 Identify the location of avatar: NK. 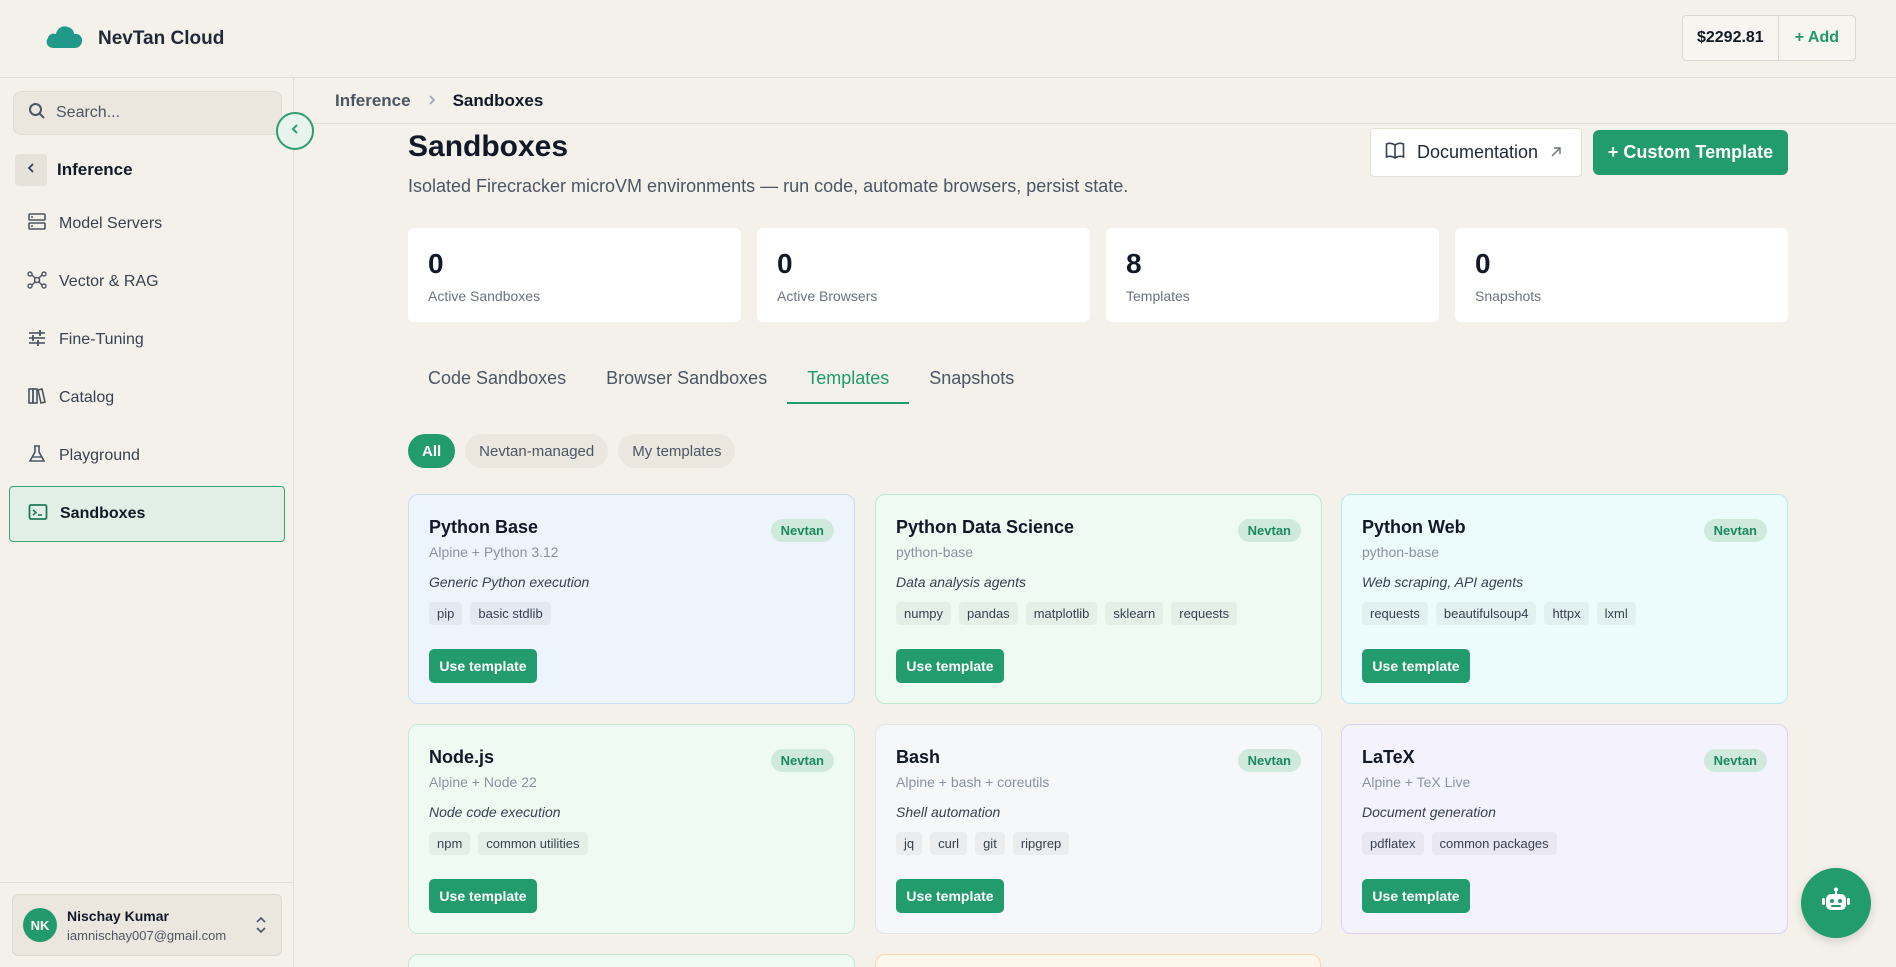
(40, 925).